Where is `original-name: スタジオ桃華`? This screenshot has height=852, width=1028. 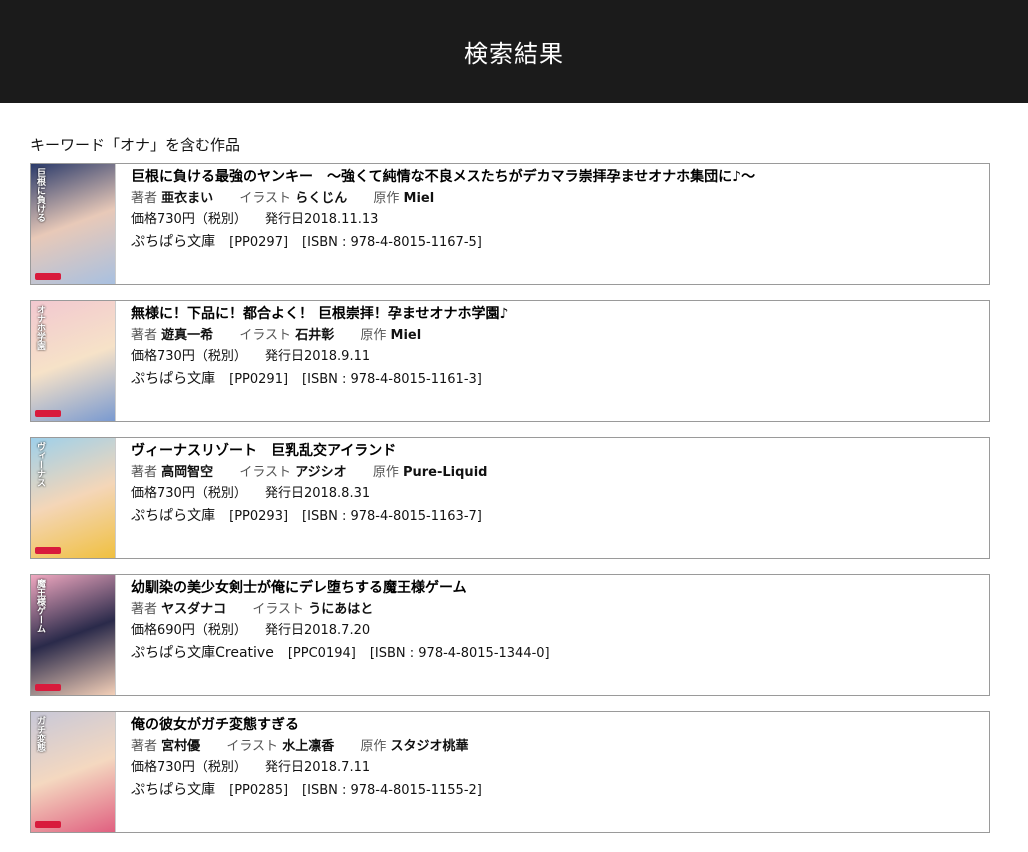 original-name: スタジオ桃華 is located at coordinates (429, 746).